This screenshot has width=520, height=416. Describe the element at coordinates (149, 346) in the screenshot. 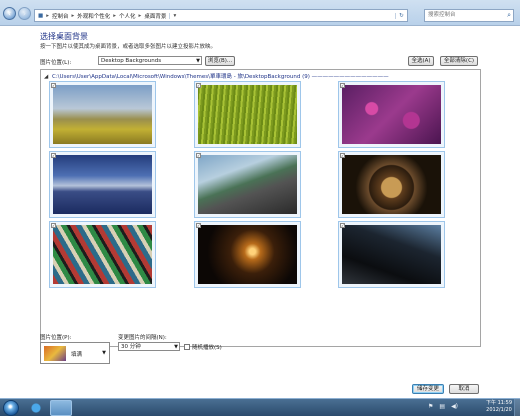

I see `interval-select: 30 分钟 ▼` at that location.